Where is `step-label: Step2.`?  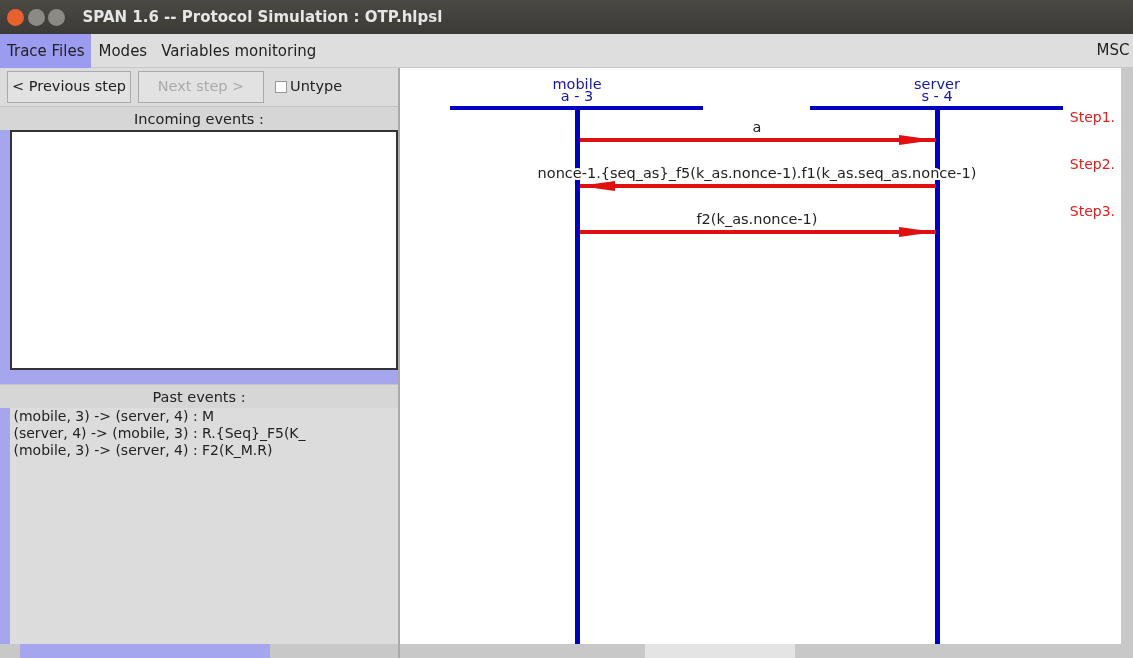 step-label: Step2. is located at coordinates (1092, 164).